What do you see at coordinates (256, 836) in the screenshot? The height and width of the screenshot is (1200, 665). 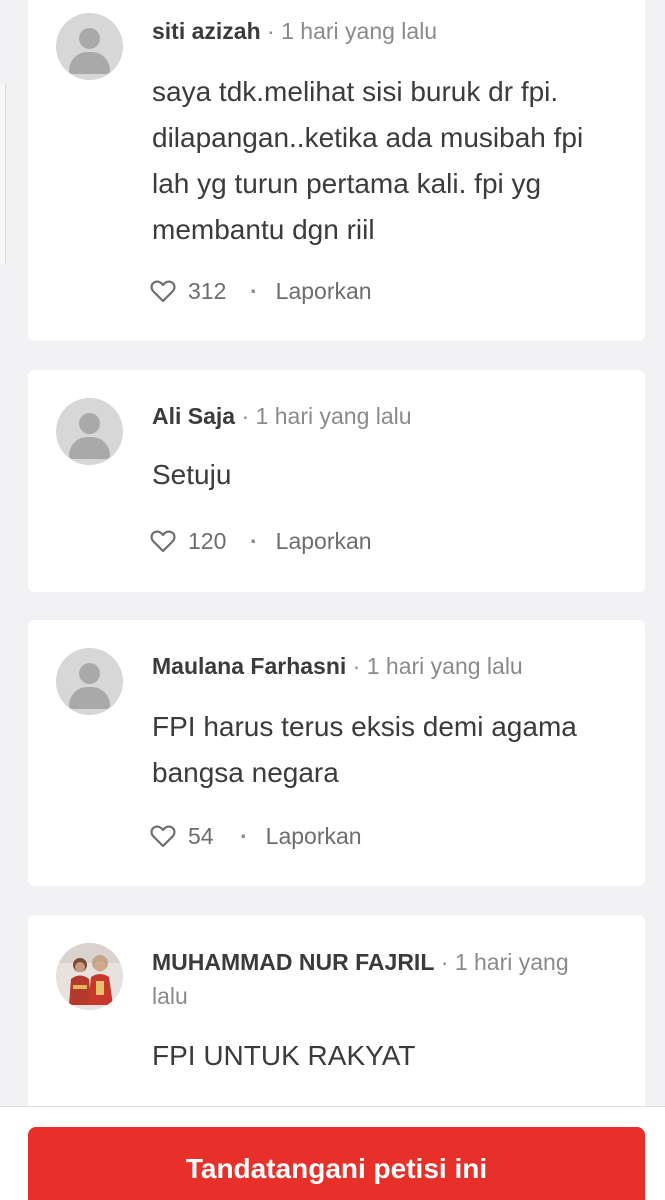 I see `comment-actions: 54 · Laporkan` at bounding box center [256, 836].